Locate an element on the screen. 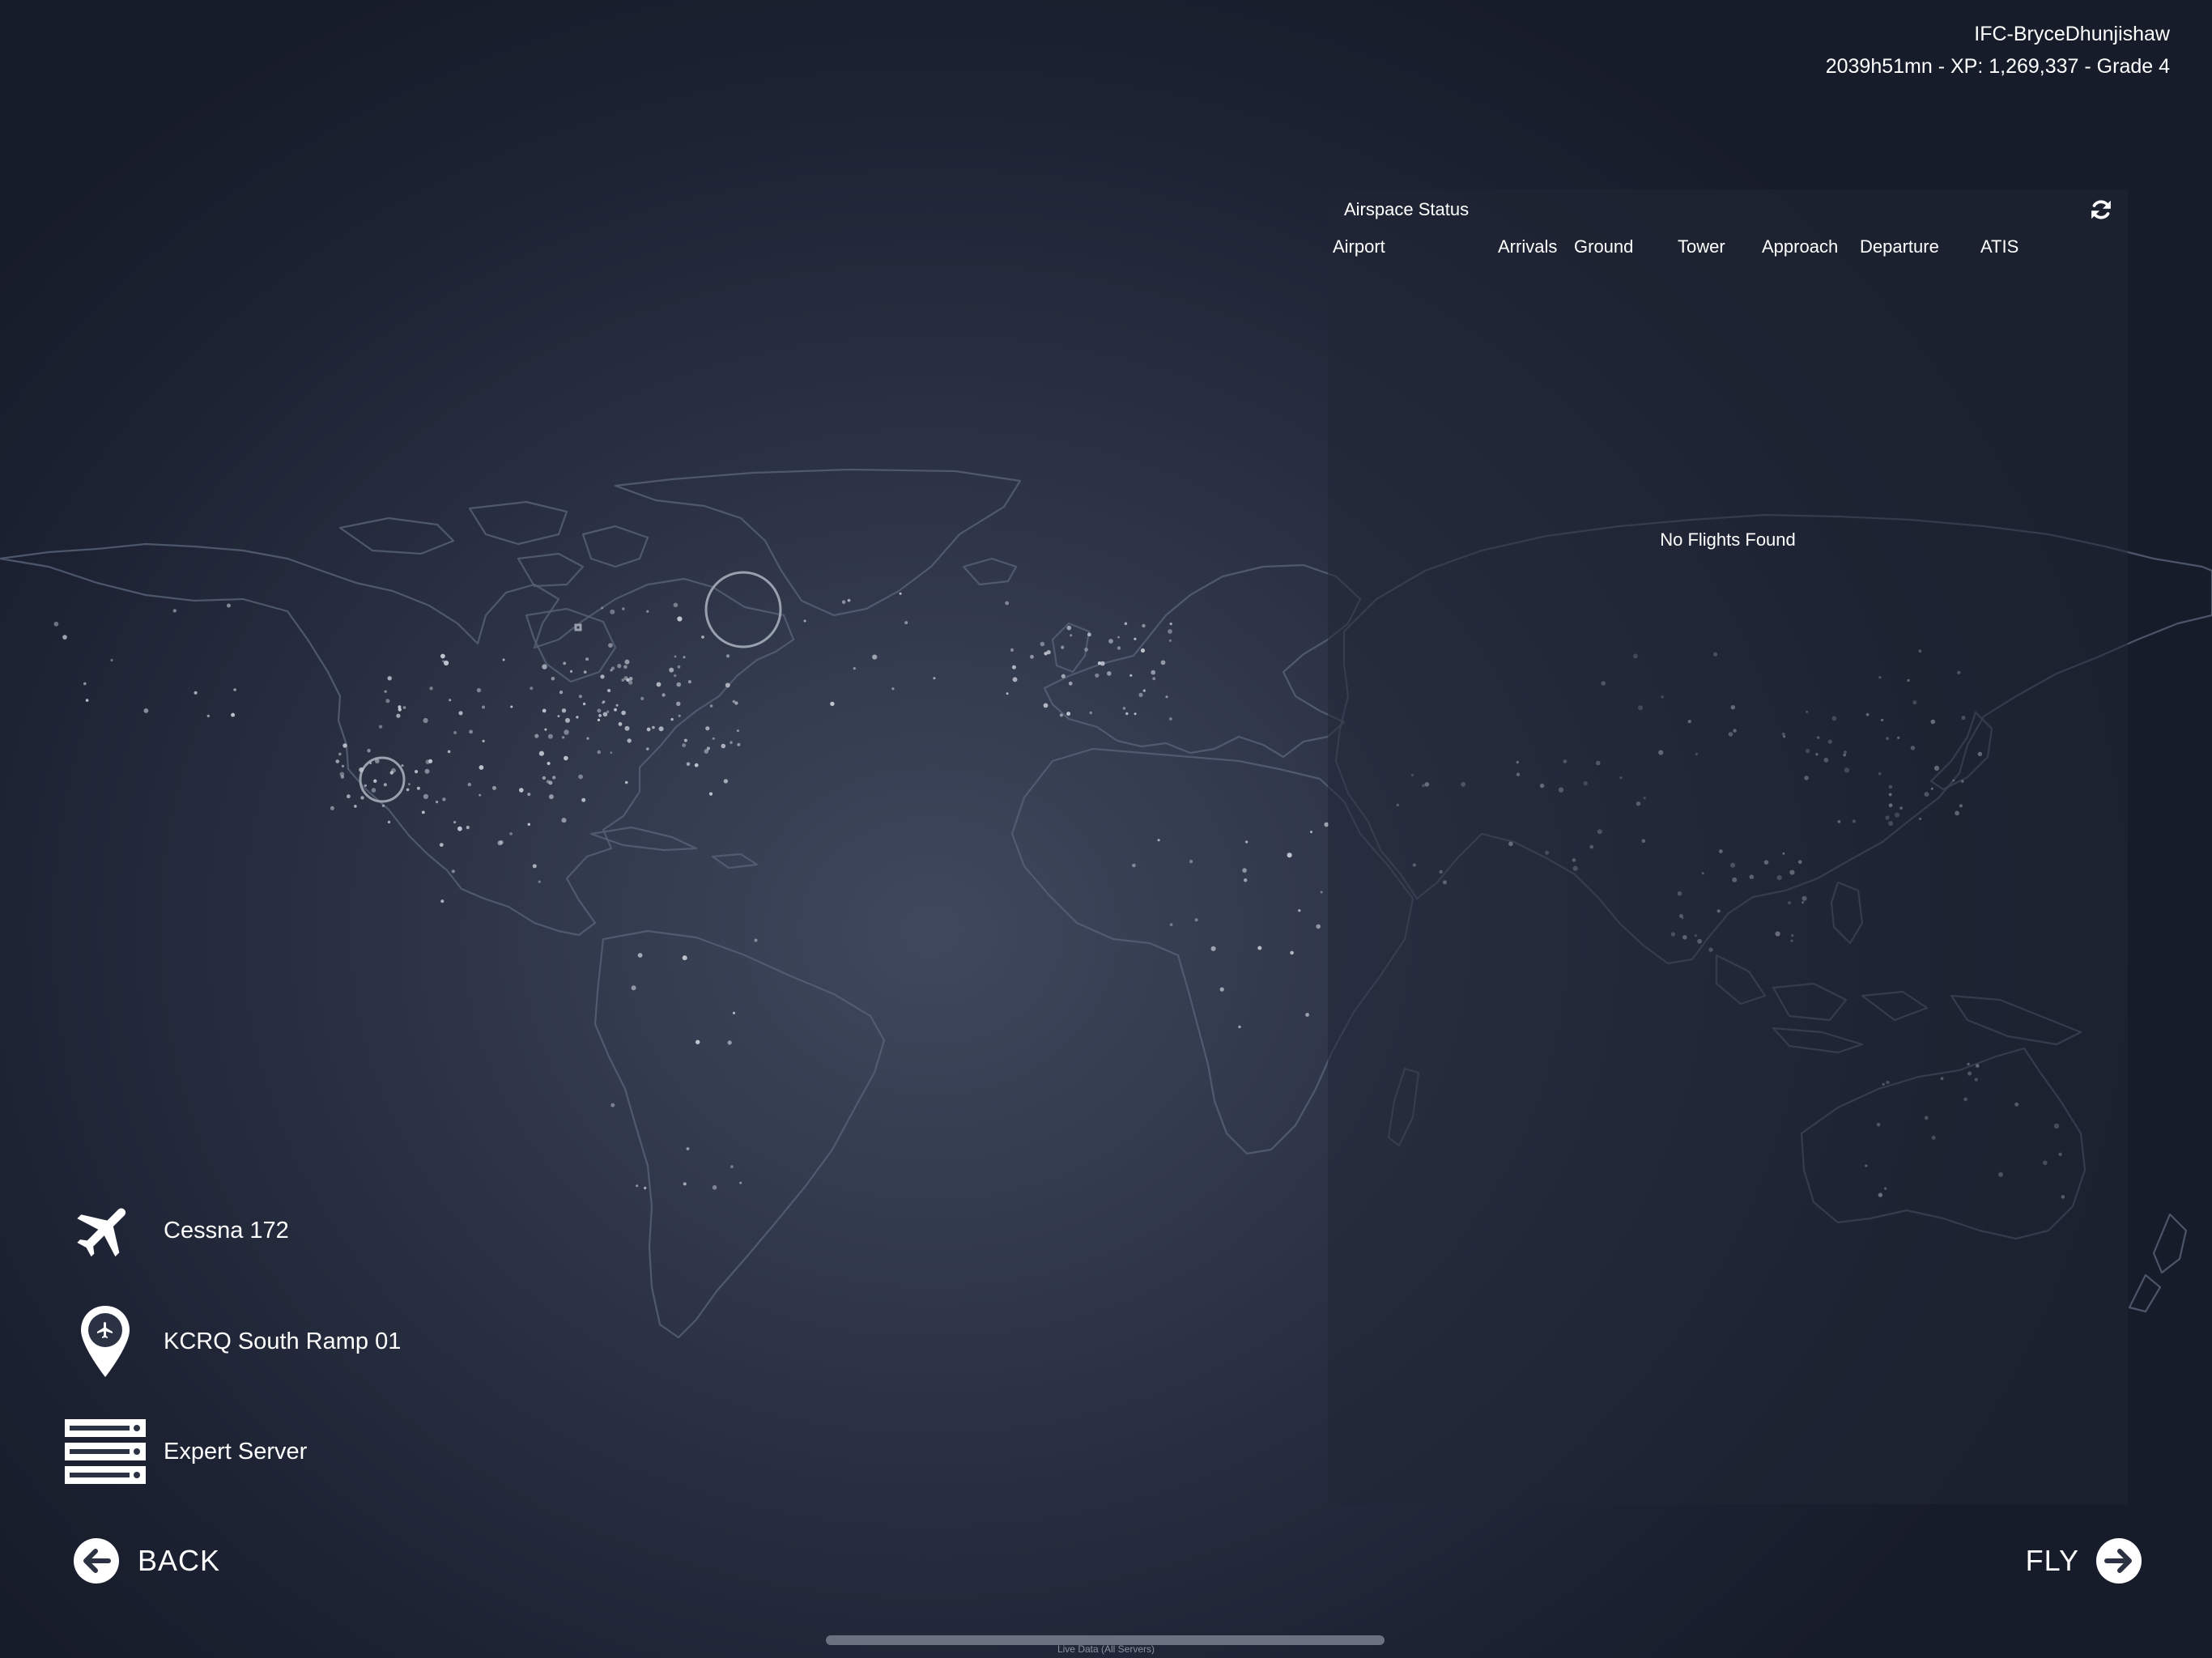 The height and width of the screenshot is (1658, 2212). refresh-button is located at coordinates (2101, 209).